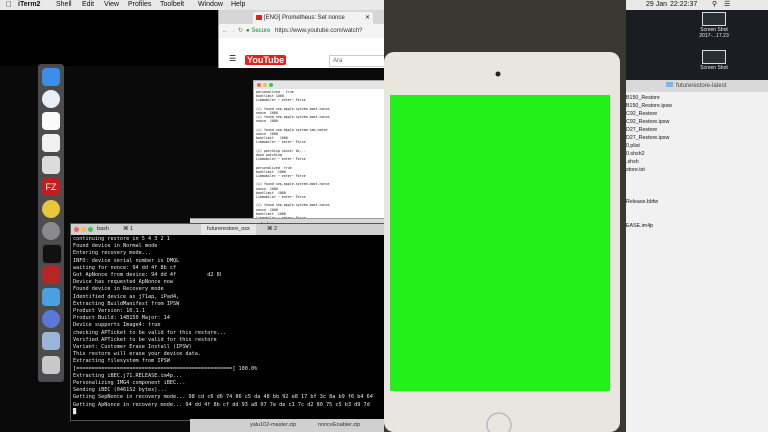 This screenshot has width=768, height=432. Describe the element at coordinates (684, 4) in the screenshot. I see `menubar-time: 22:22:37` at that location.